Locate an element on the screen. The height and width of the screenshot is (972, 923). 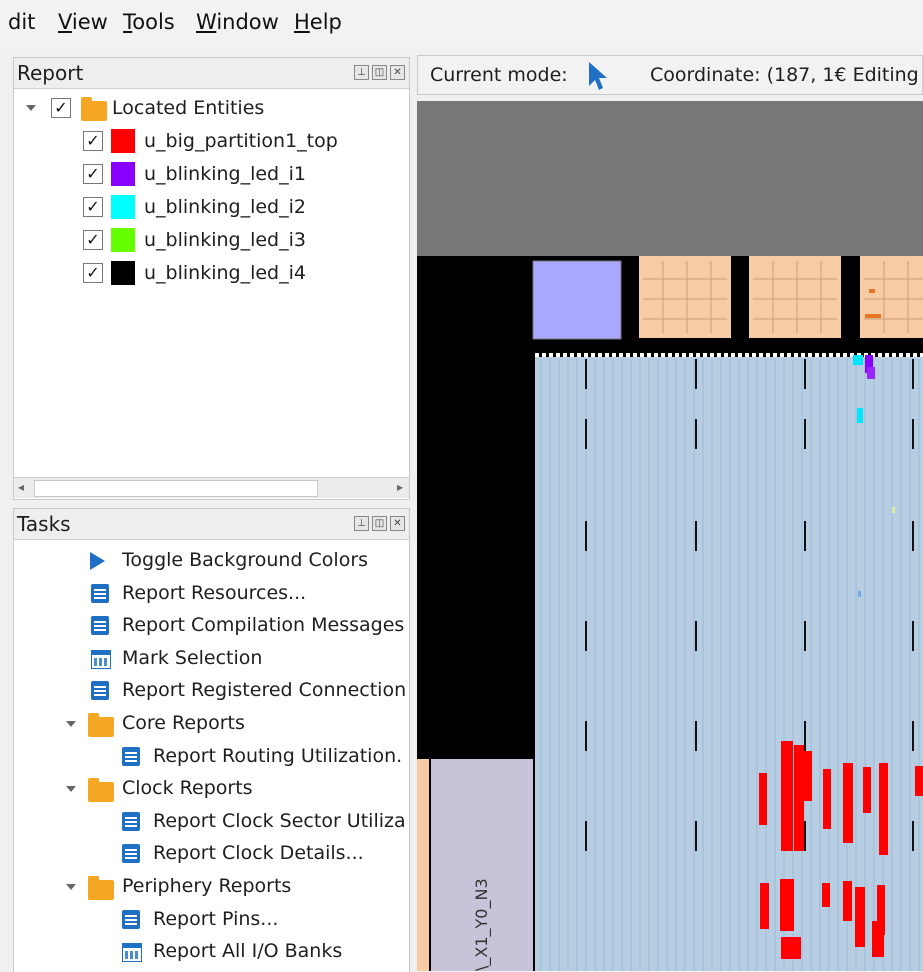
menu-view: View is located at coordinates (83, 22).